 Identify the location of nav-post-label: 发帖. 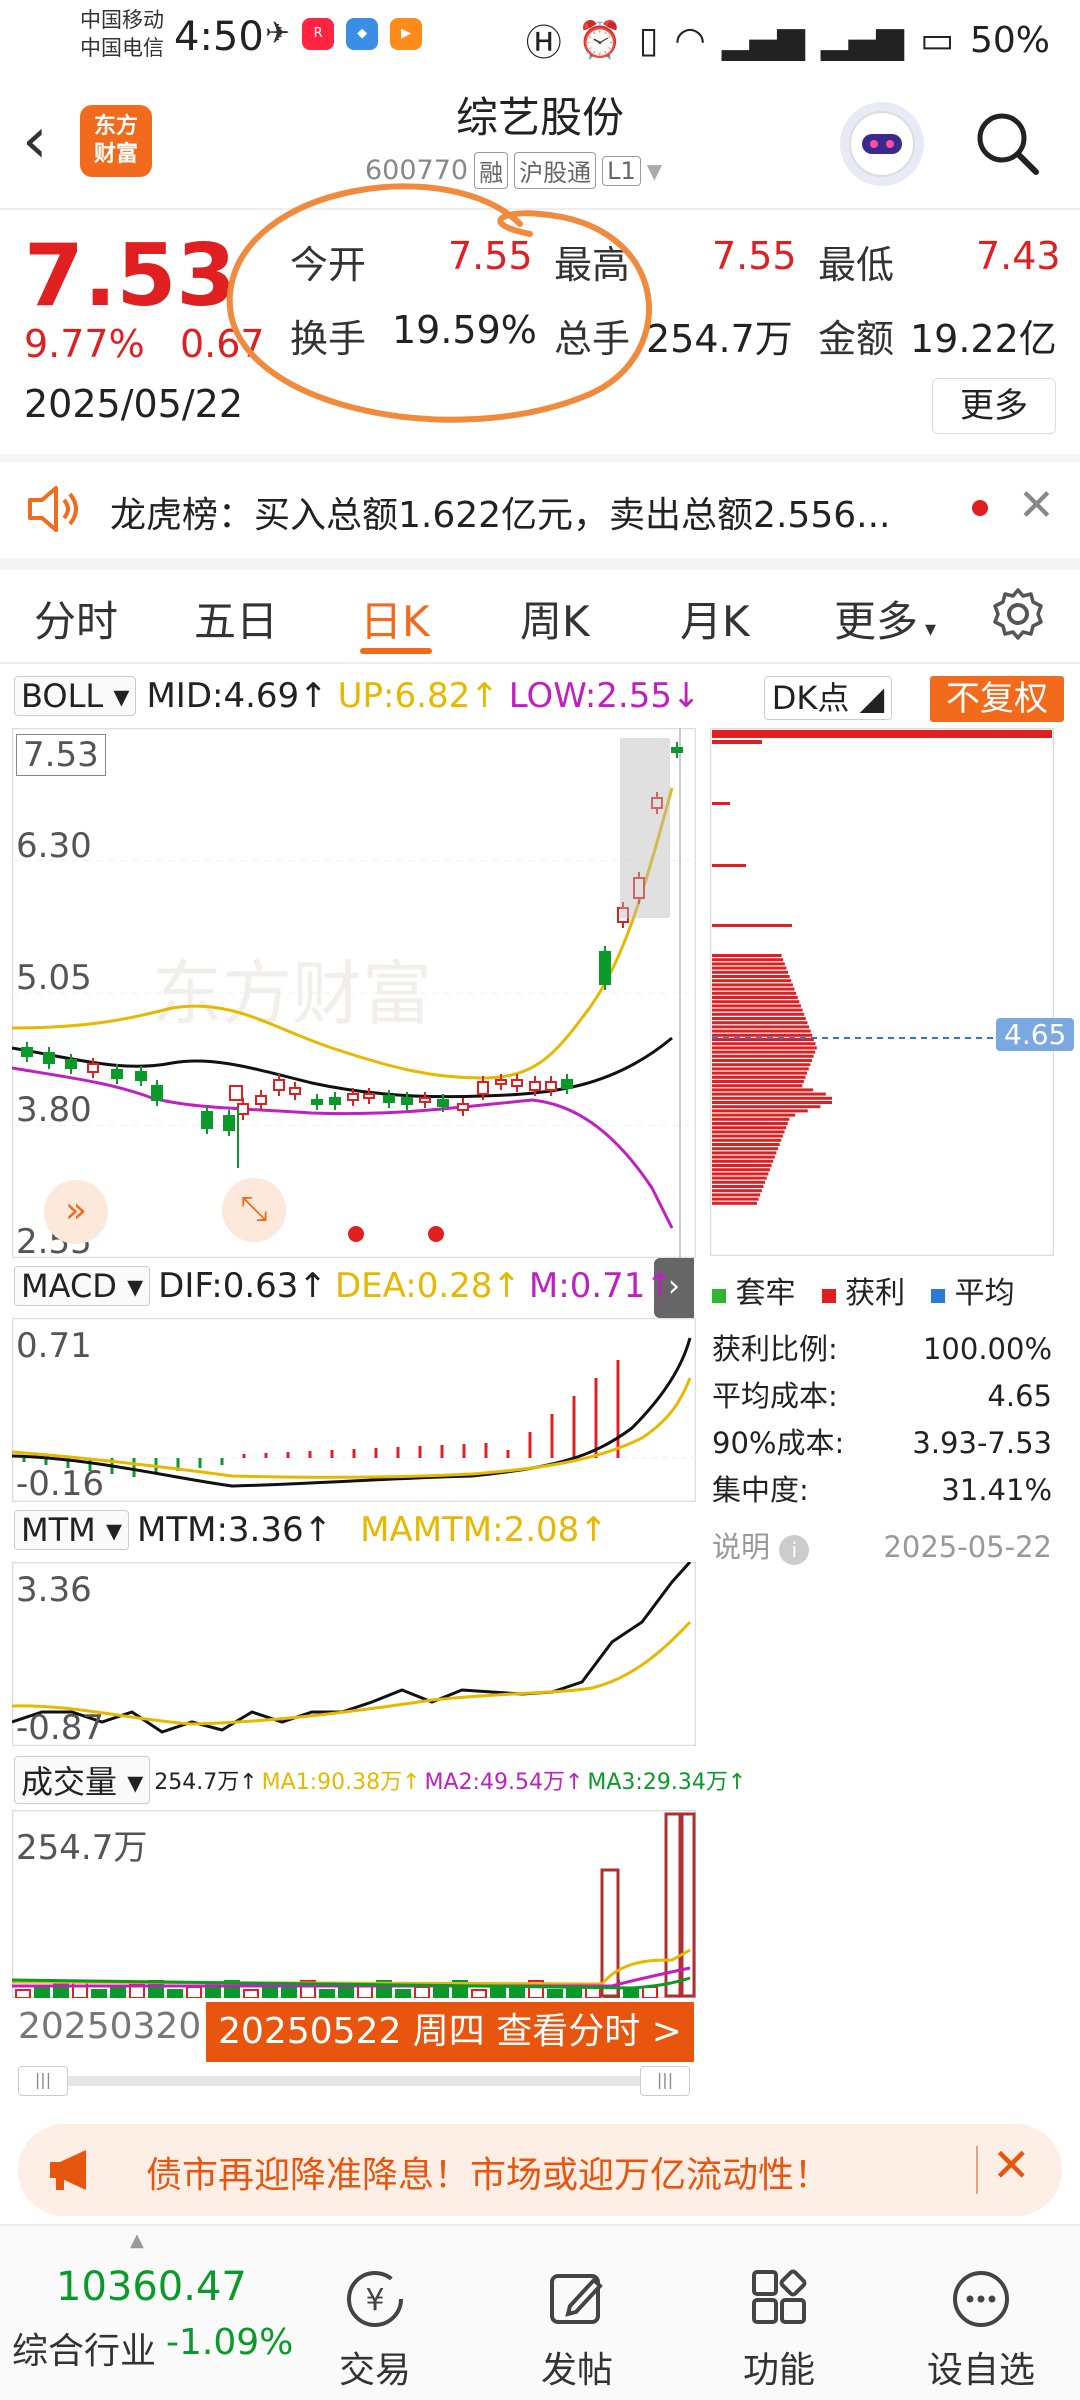
(576, 2370).